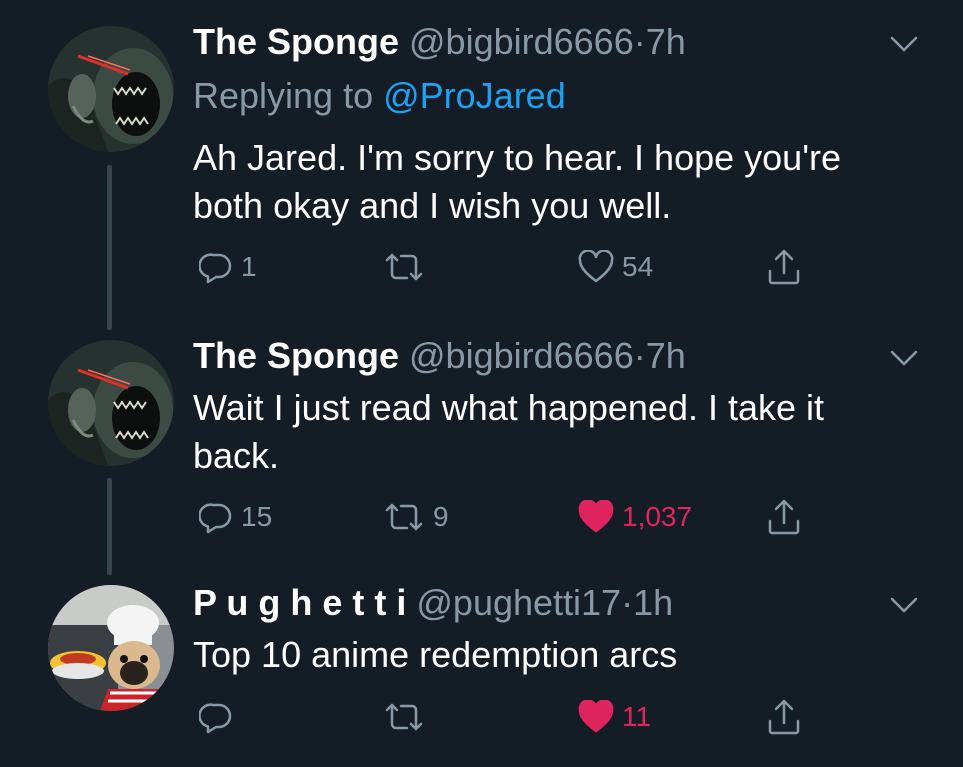 This screenshot has height=767, width=963. I want to click on pug-chef-avatar-image, so click(111, 648).